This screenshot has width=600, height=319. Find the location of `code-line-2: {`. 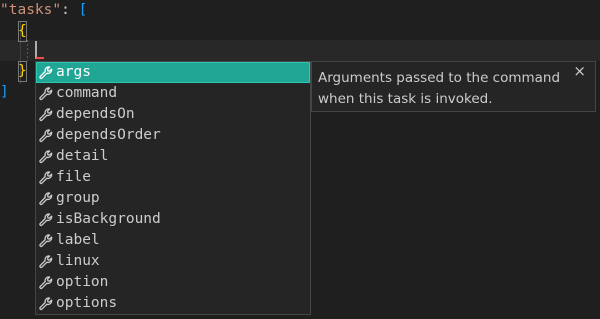

code-line-2: { is located at coordinates (22, 31).